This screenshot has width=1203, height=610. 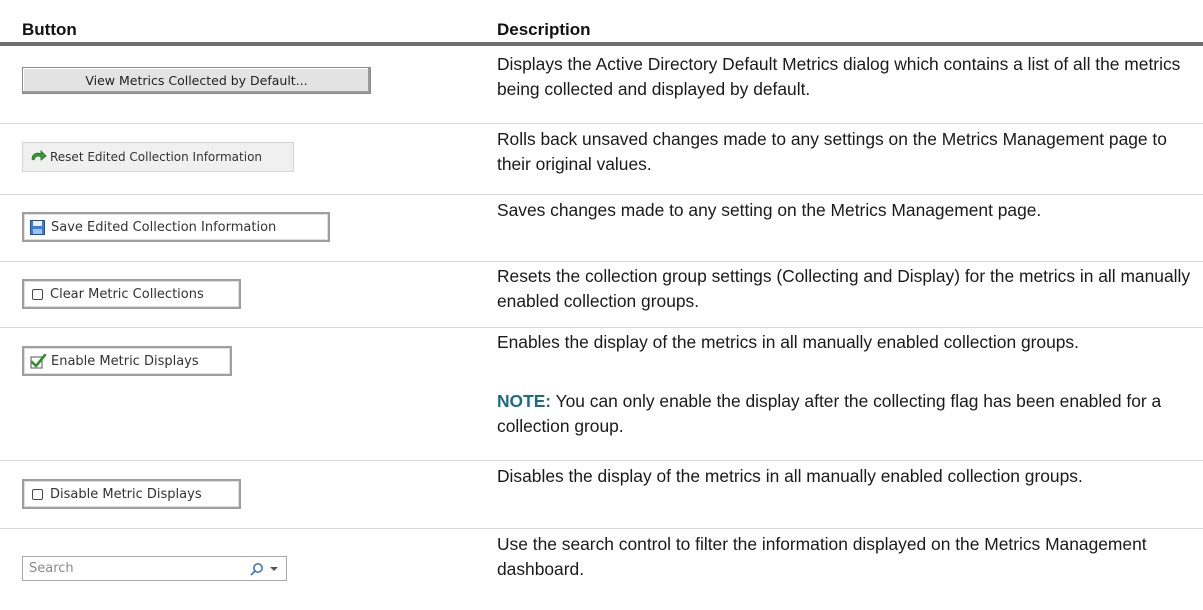 I want to click on button-label: Save Edited Collection Information, so click(x=164, y=227).